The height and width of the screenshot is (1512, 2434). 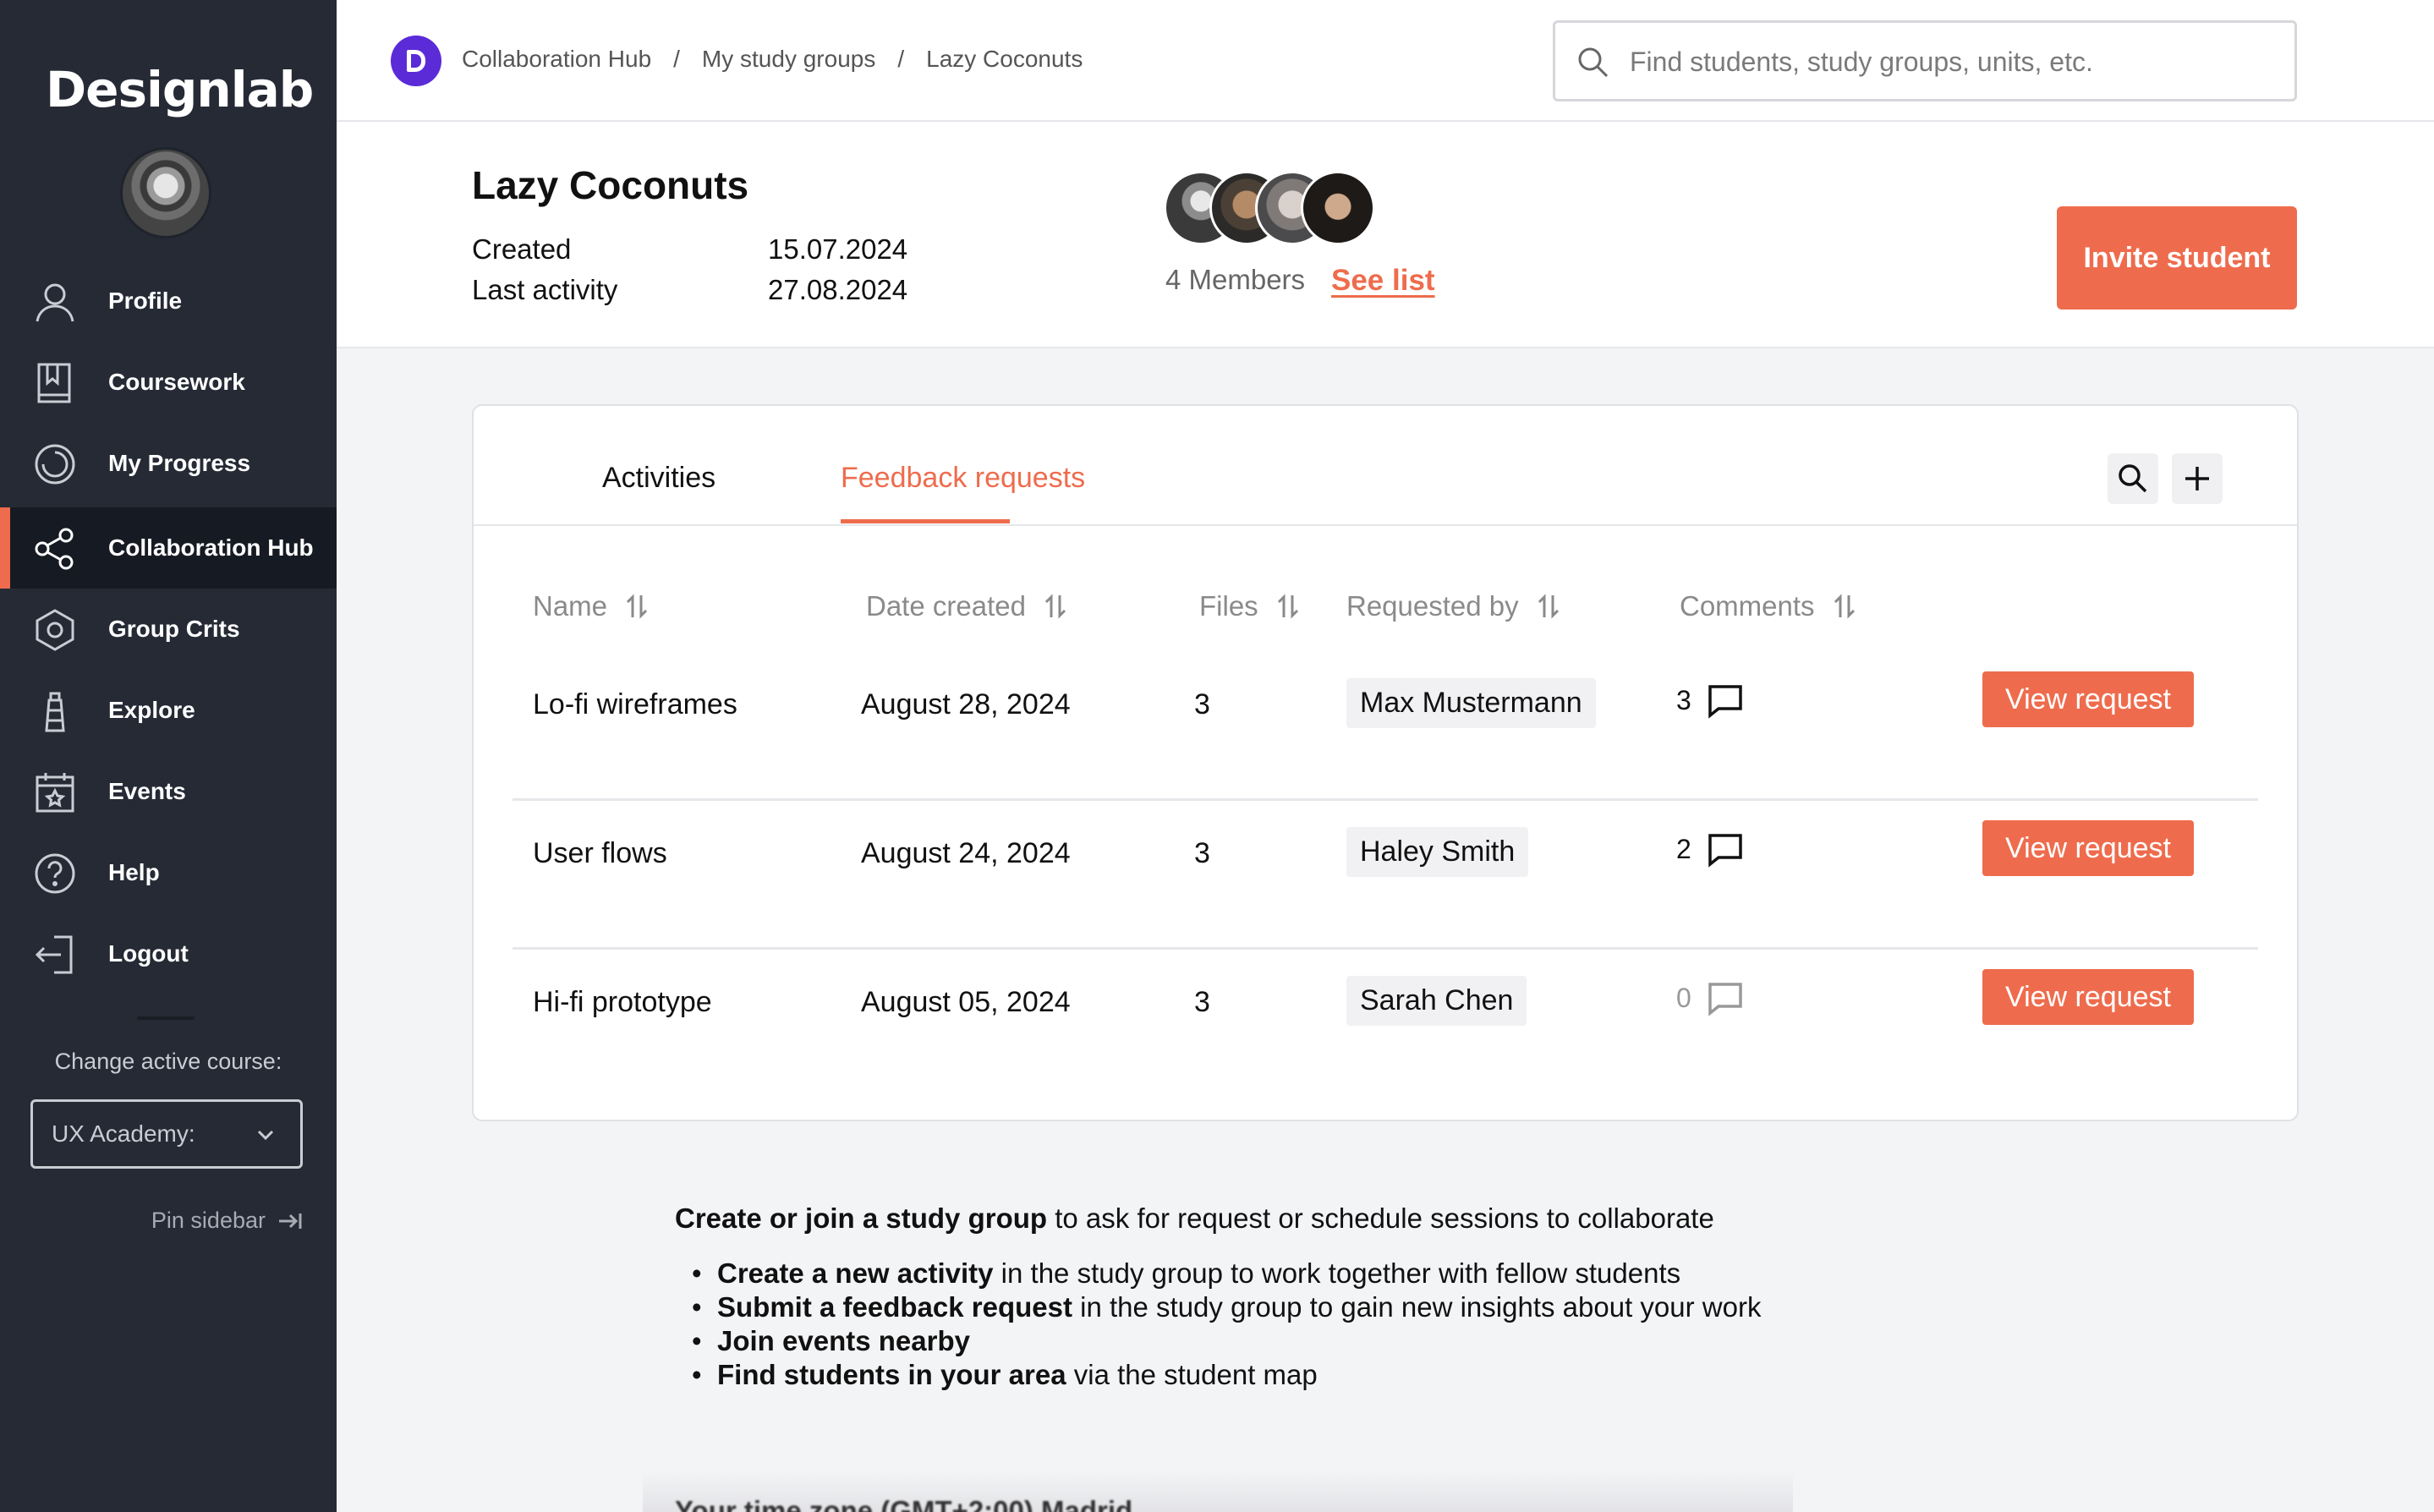 I want to click on sidebar-item-label: Explore, so click(x=151, y=710).